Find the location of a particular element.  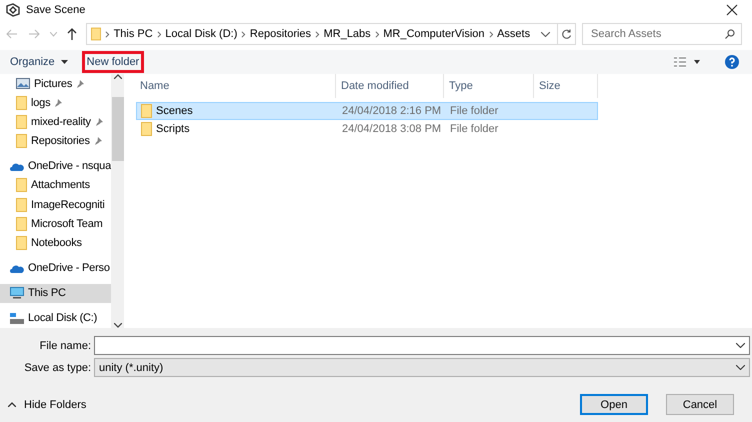

breadcrumb-item: Assets is located at coordinates (513, 34).